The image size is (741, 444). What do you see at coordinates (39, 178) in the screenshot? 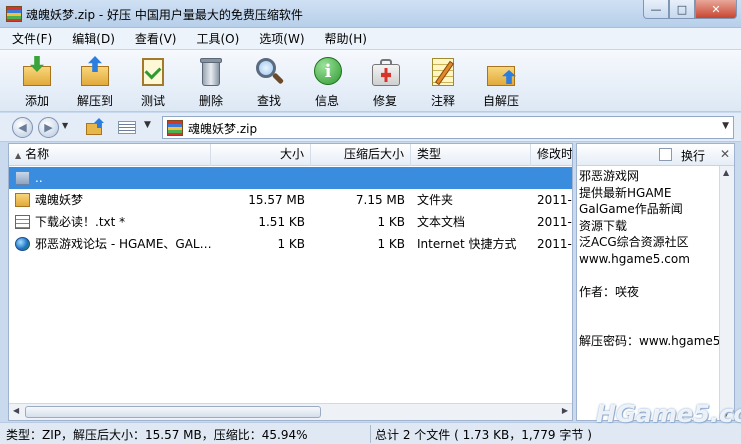
I see `file-name: ..` at bounding box center [39, 178].